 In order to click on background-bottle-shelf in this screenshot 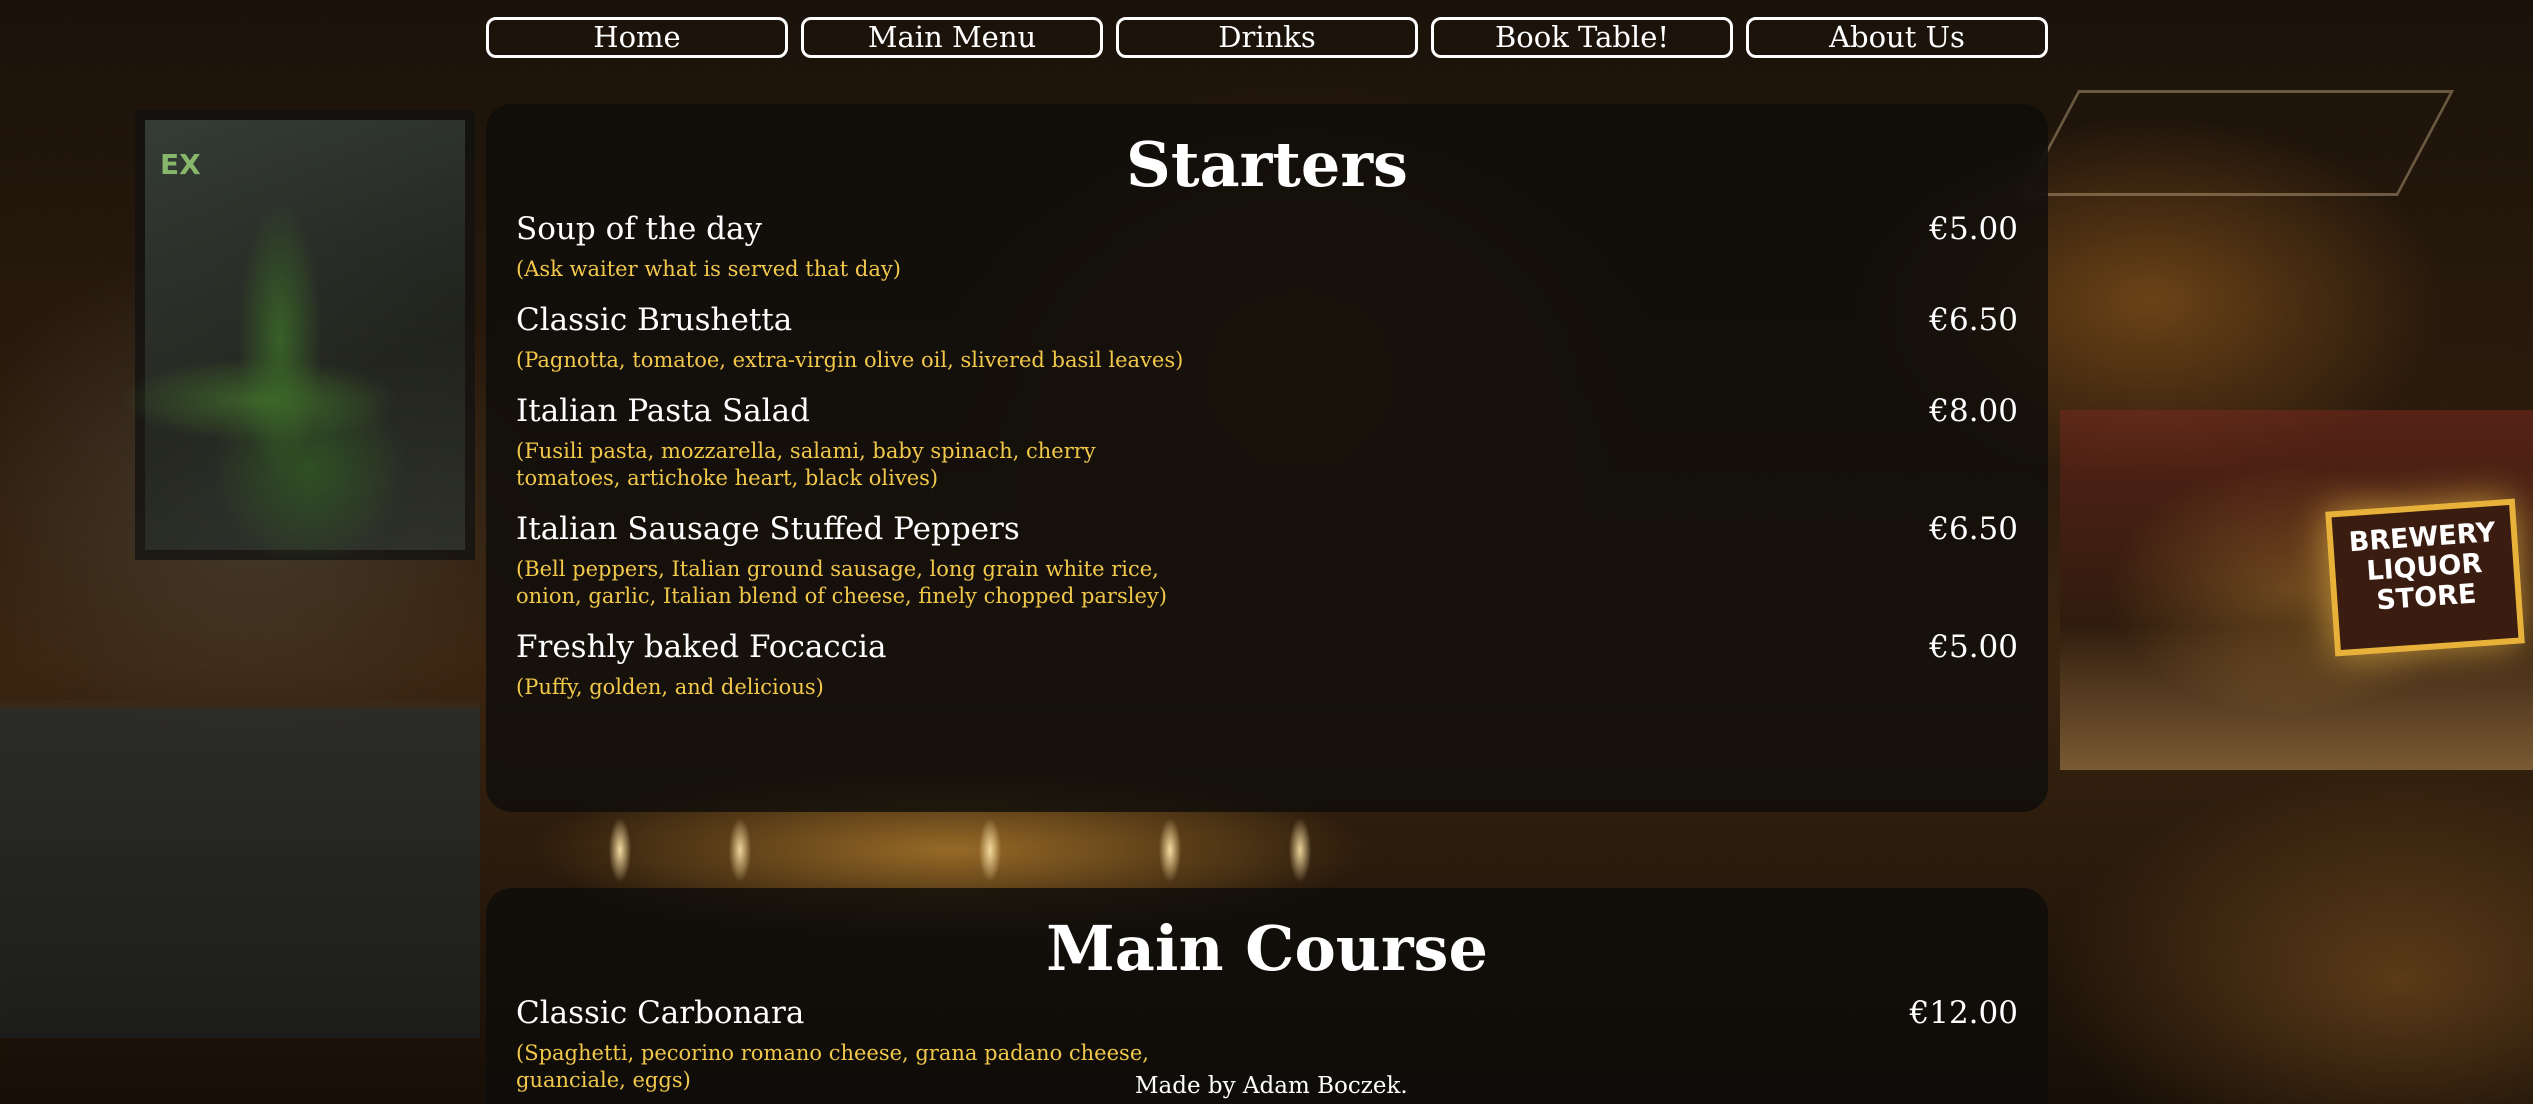, I will do `click(2296, 590)`.